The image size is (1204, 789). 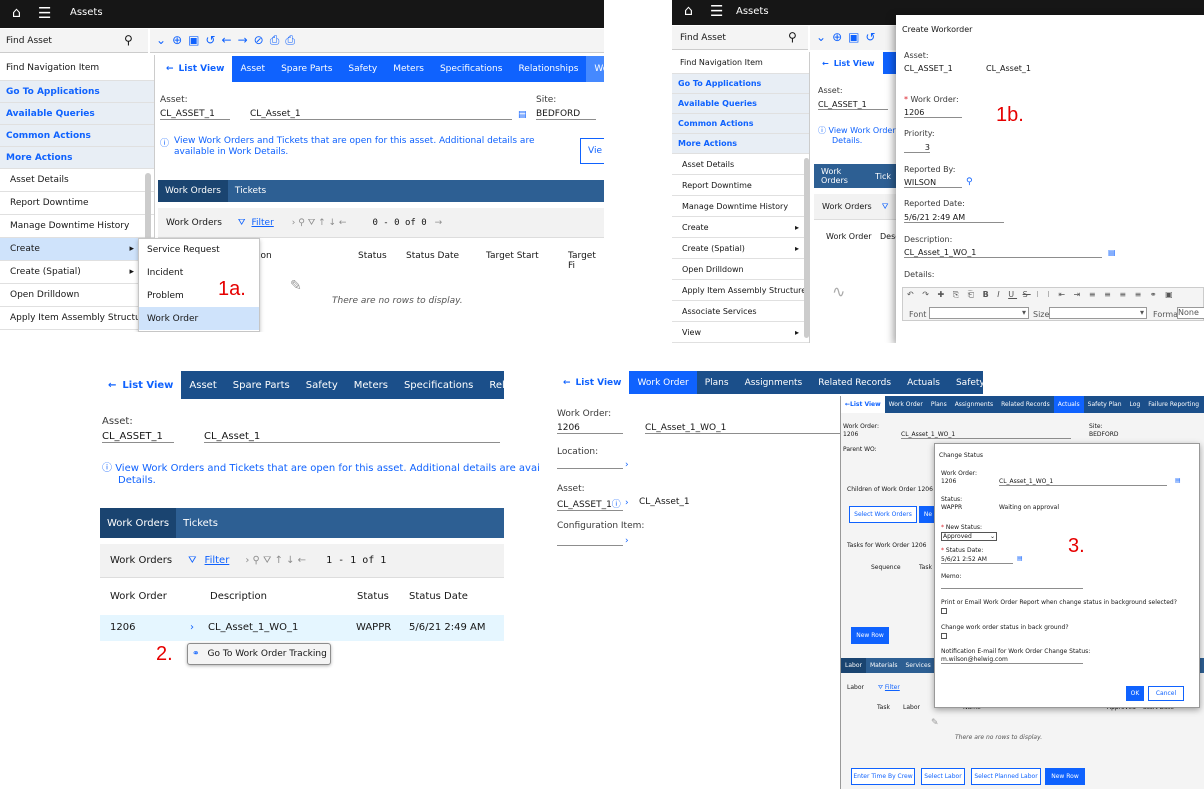 What do you see at coordinates (883, 776) in the screenshot?
I see `enter-time-by-crew-button: Enter Time By Crew` at bounding box center [883, 776].